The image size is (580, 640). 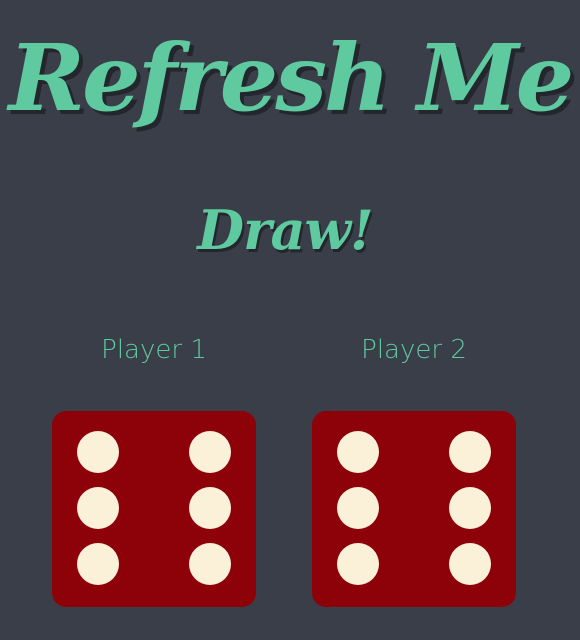 I want to click on player-2-label: Player 2, so click(x=414, y=350).